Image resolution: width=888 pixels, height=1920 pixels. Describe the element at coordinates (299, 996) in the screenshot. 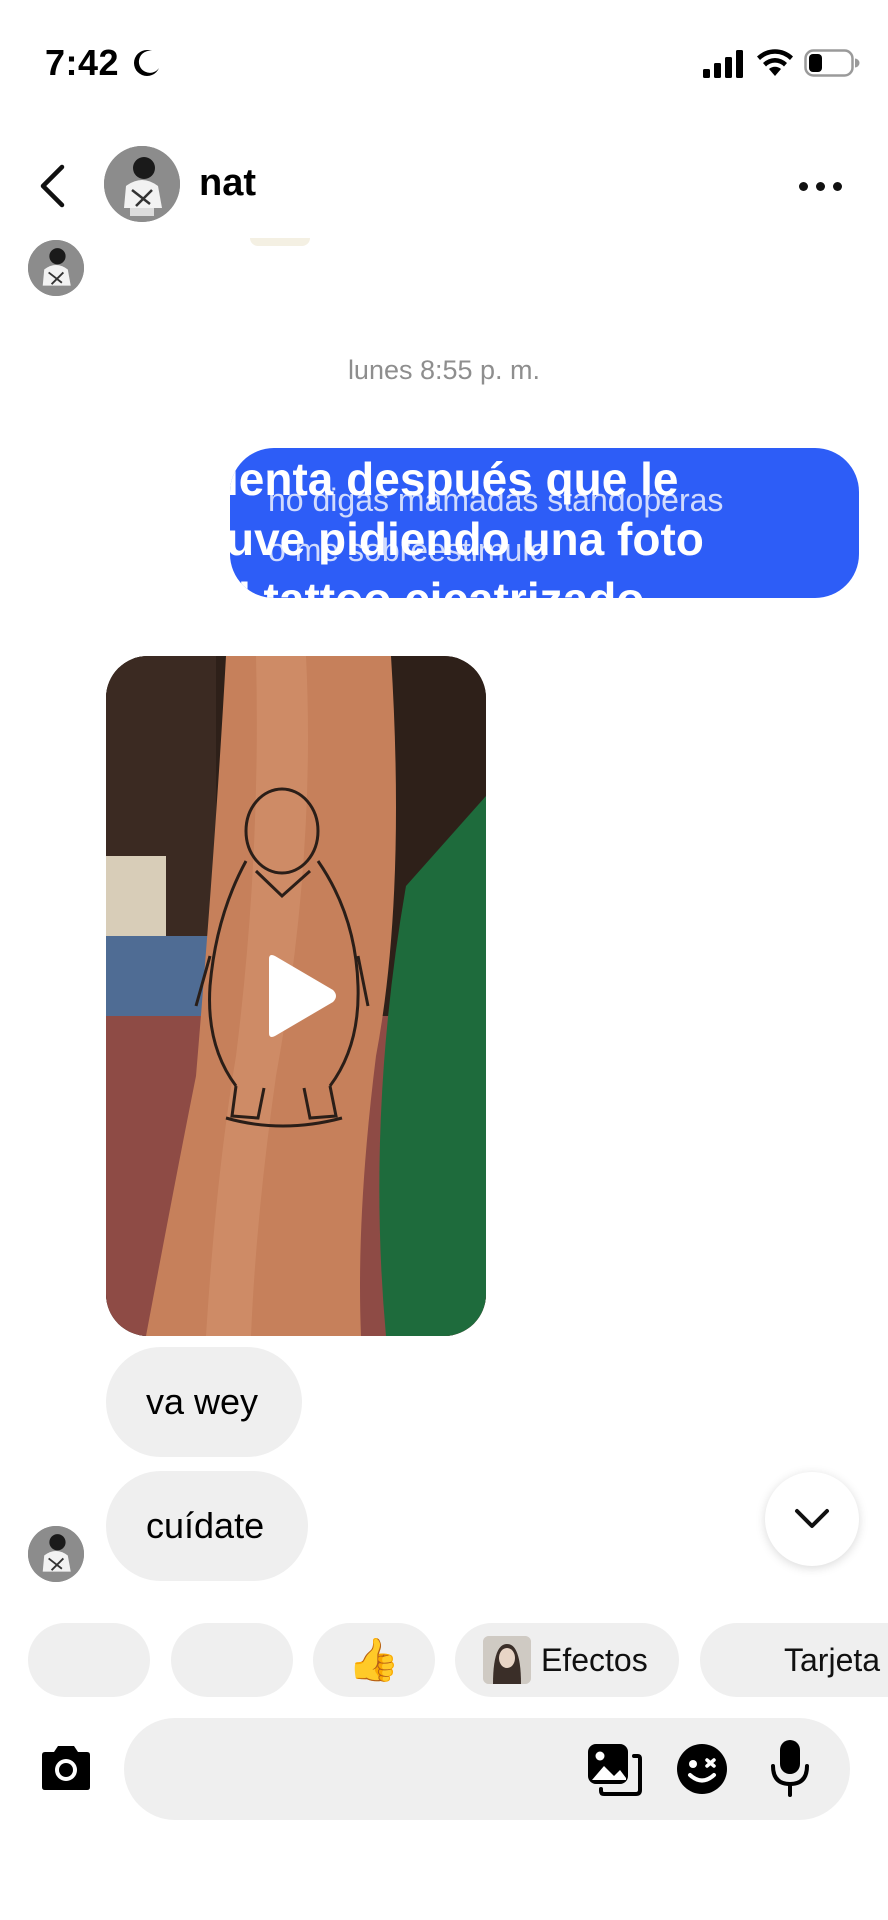

I see `play-icon` at that location.